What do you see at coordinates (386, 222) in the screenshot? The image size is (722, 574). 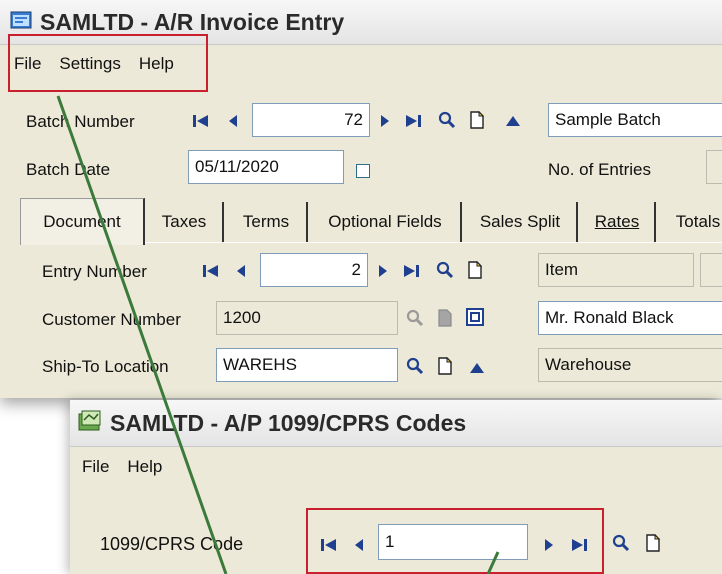 I see `tab-optional-fields: Optional Fields` at bounding box center [386, 222].